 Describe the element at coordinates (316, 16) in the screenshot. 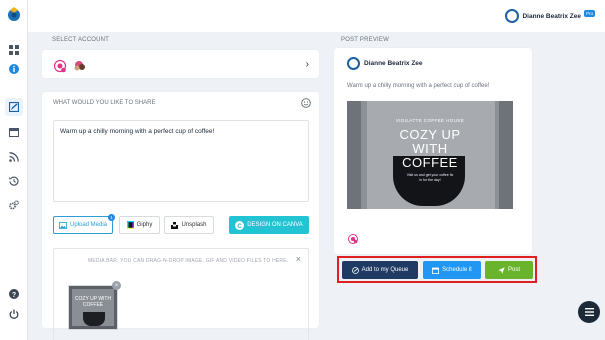

I see `top-bar: Dianne Beatrix Zee Pro` at that location.